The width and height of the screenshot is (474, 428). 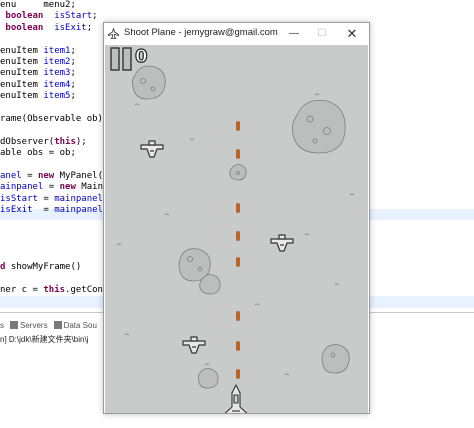 I want to click on servers-icon, so click(x=14, y=325).